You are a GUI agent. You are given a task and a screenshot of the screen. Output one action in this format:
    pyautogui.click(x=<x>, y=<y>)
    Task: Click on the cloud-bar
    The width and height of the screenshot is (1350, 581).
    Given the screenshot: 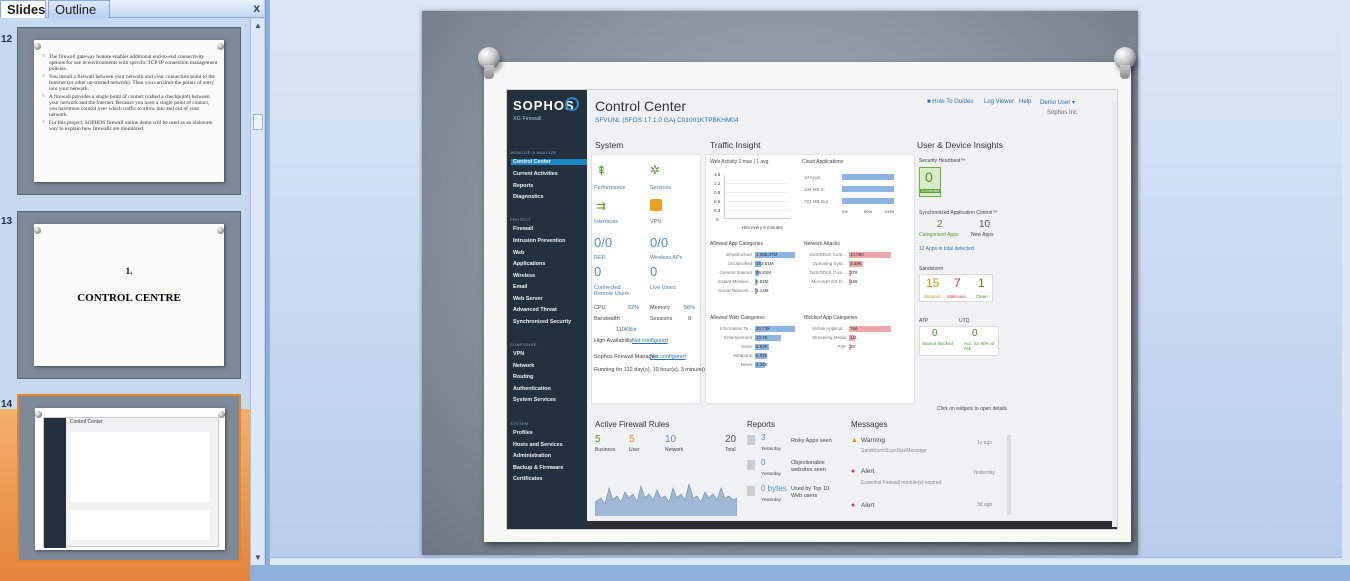 What is the action you would take?
    pyautogui.click(x=868, y=189)
    